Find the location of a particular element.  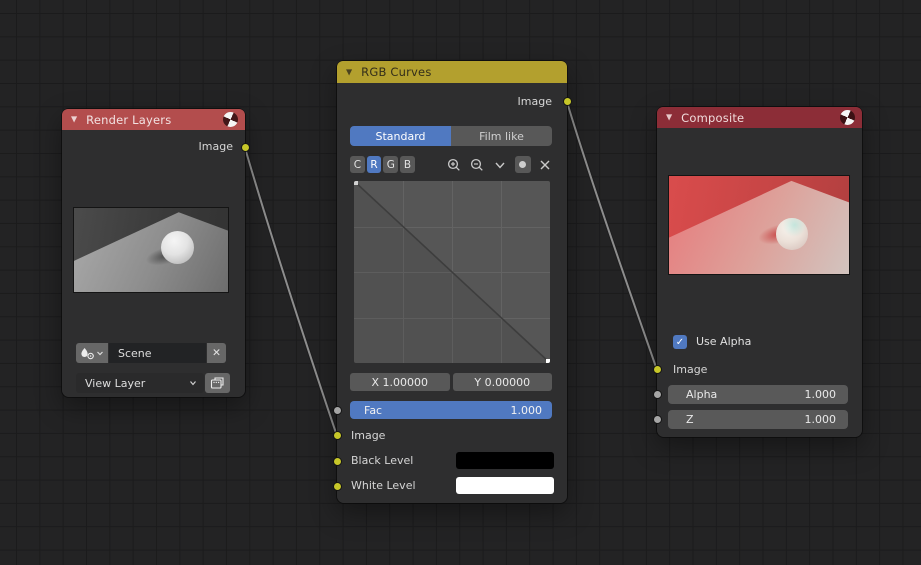

zoom-in-icon is located at coordinates (454, 165).